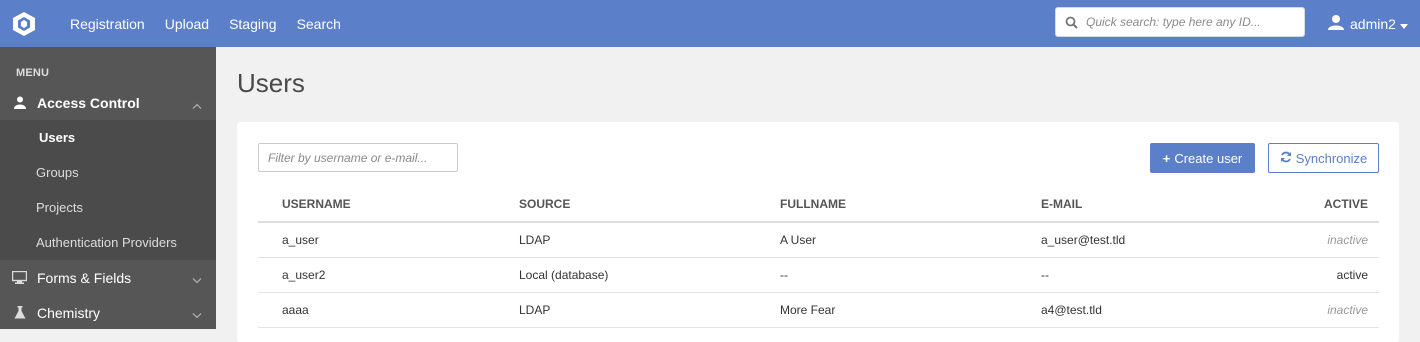 The image size is (1420, 342). I want to click on sidebar-item-access-control: Access Control, so click(108, 102).